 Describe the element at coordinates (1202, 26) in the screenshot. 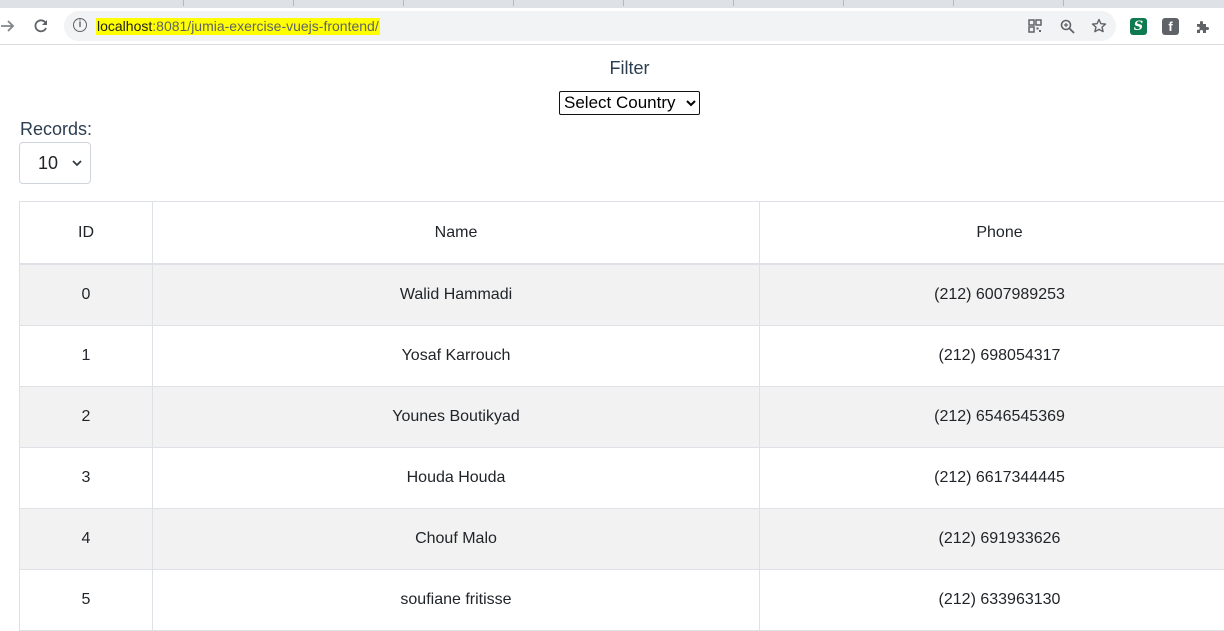

I see `puzzle-icon` at that location.